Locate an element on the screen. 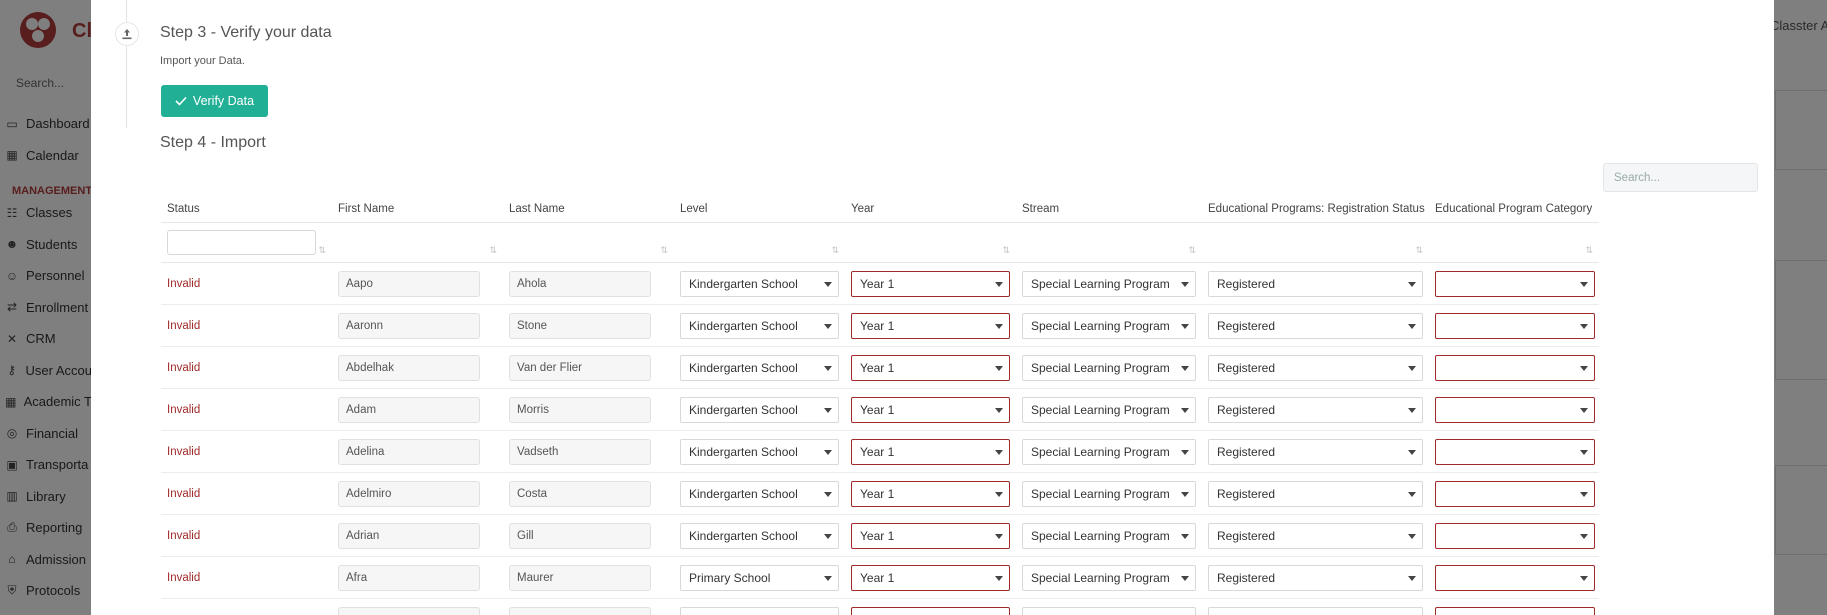  last-name-field: Vadseth is located at coordinates (580, 451).